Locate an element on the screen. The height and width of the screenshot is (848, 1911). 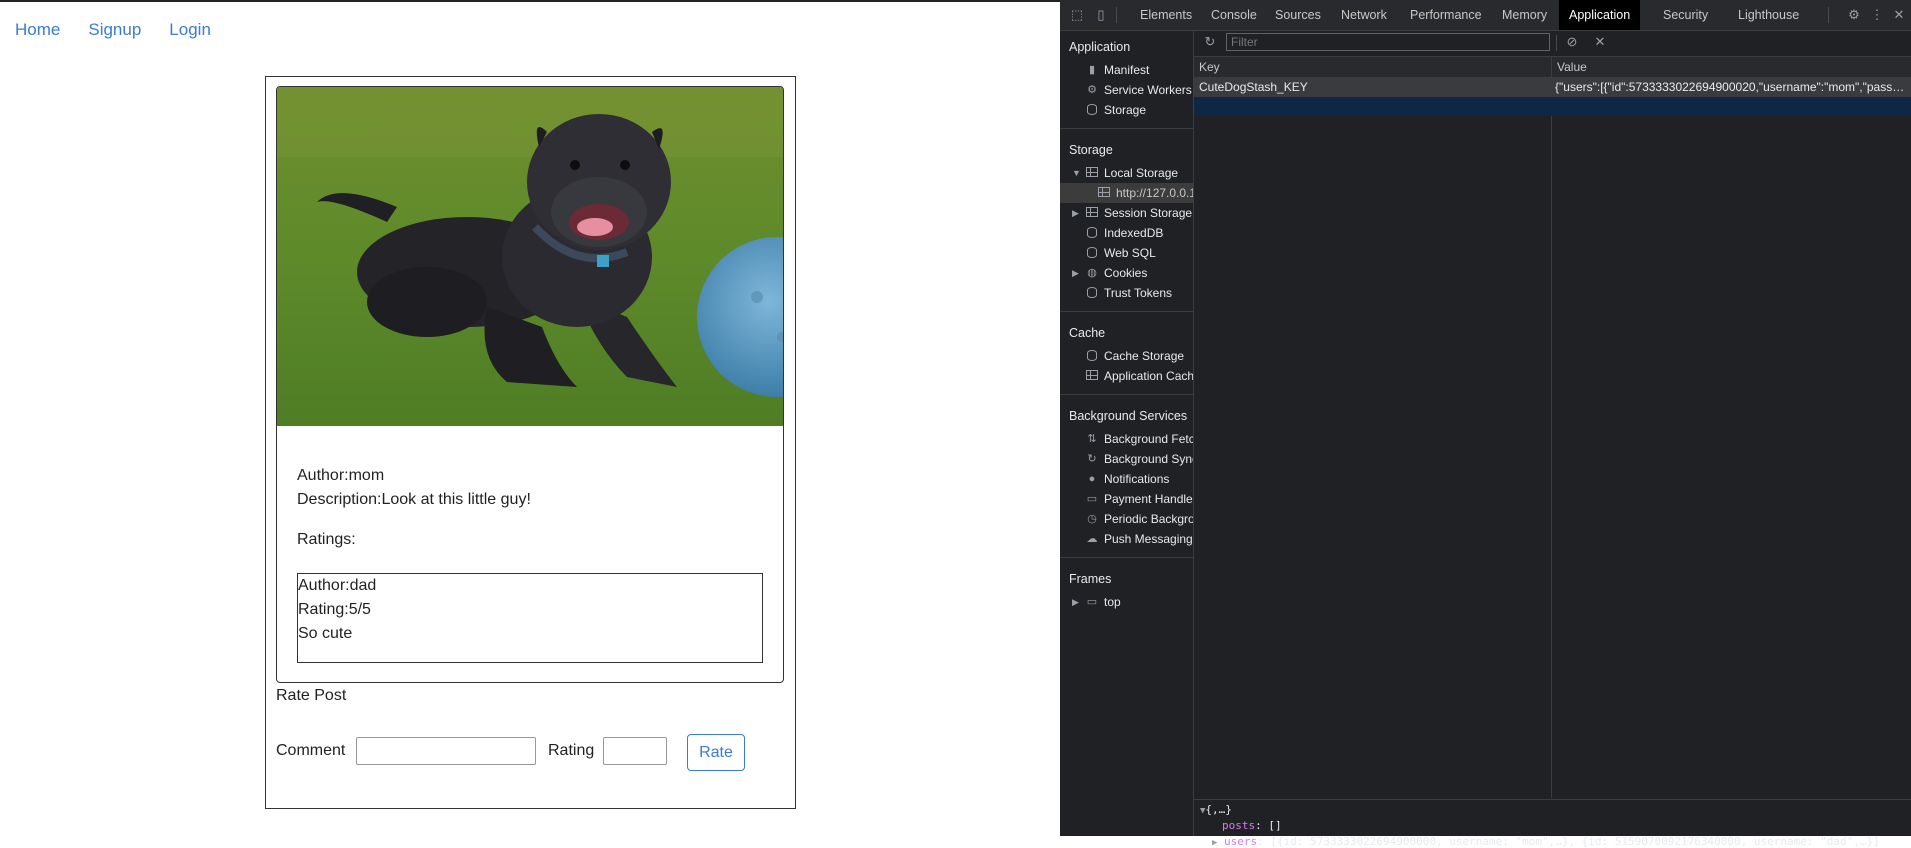
comment-label: Comment is located at coordinates (311, 750).